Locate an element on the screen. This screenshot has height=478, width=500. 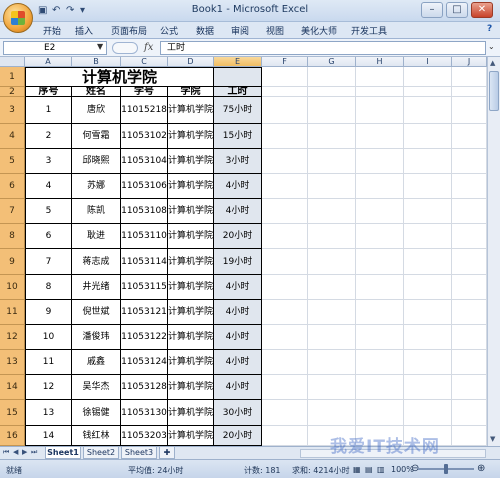
table-cell: 11 is located at coordinates (48, 362).